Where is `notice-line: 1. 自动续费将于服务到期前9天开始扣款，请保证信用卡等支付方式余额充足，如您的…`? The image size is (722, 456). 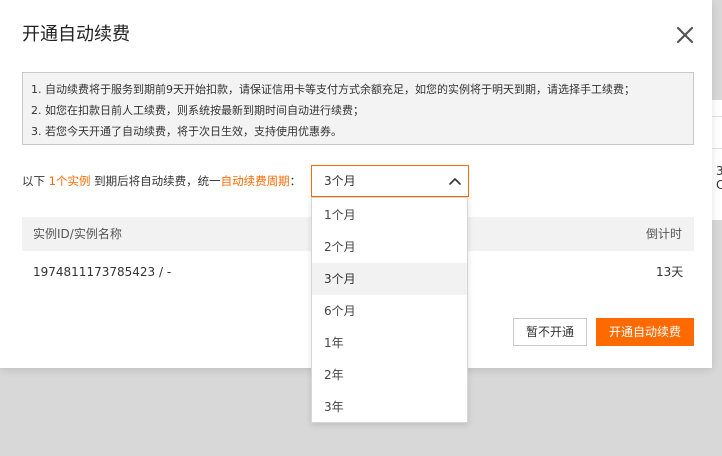 notice-line: 1. 自动续费将于服务到期前9天开始扣款，请保证信用卡等支付方式余额充足，如您的… is located at coordinates (333, 89).